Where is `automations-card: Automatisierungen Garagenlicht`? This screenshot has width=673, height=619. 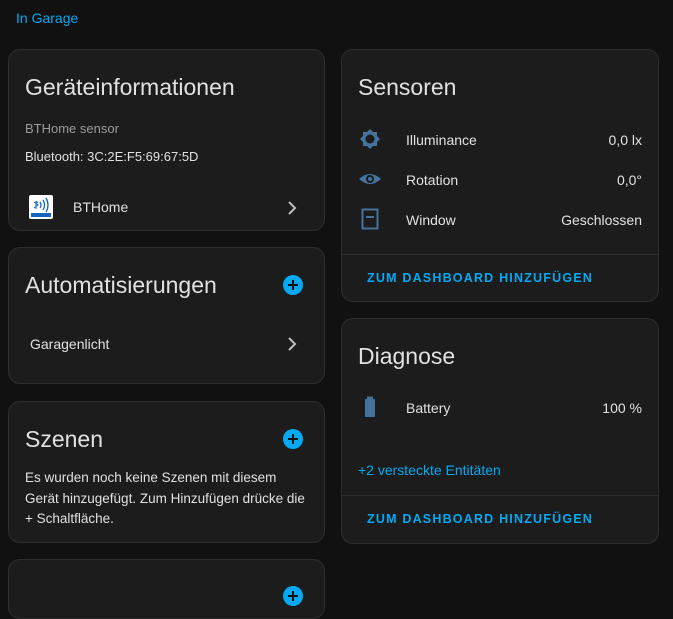 automations-card: Automatisierungen Garagenlicht is located at coordinates (166, 315).